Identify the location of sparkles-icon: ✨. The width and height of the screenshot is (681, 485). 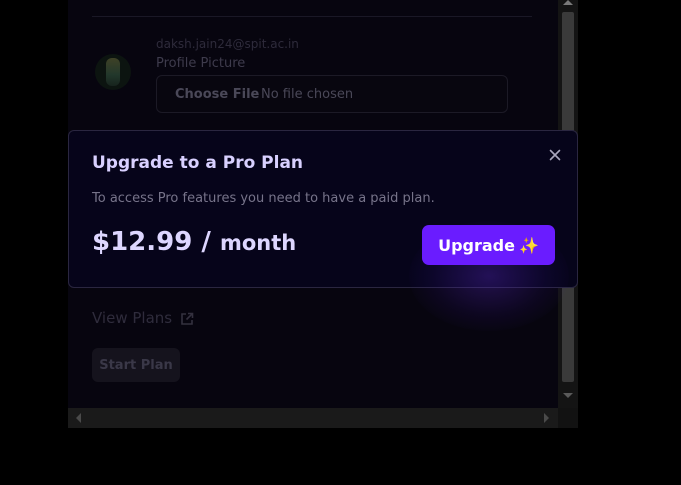
(528, 245).